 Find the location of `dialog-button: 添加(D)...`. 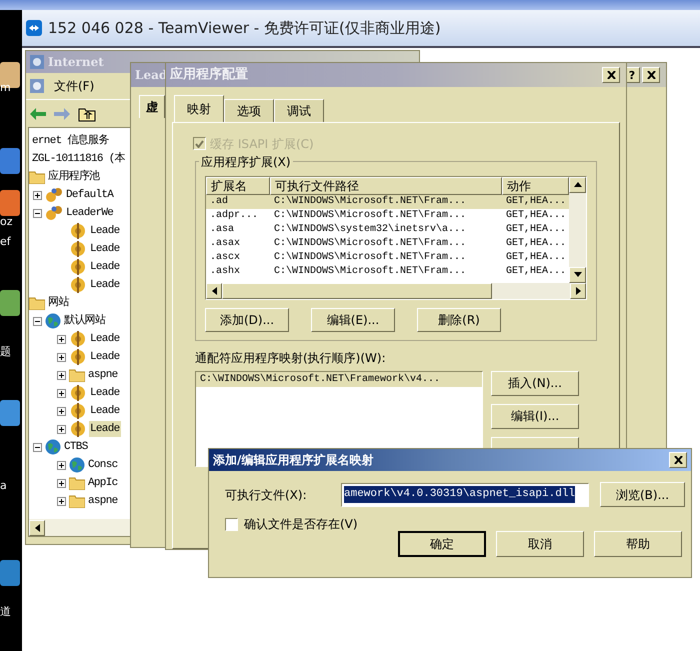

dialog-button: 添加(D)... is located at coordinates (247, 320).